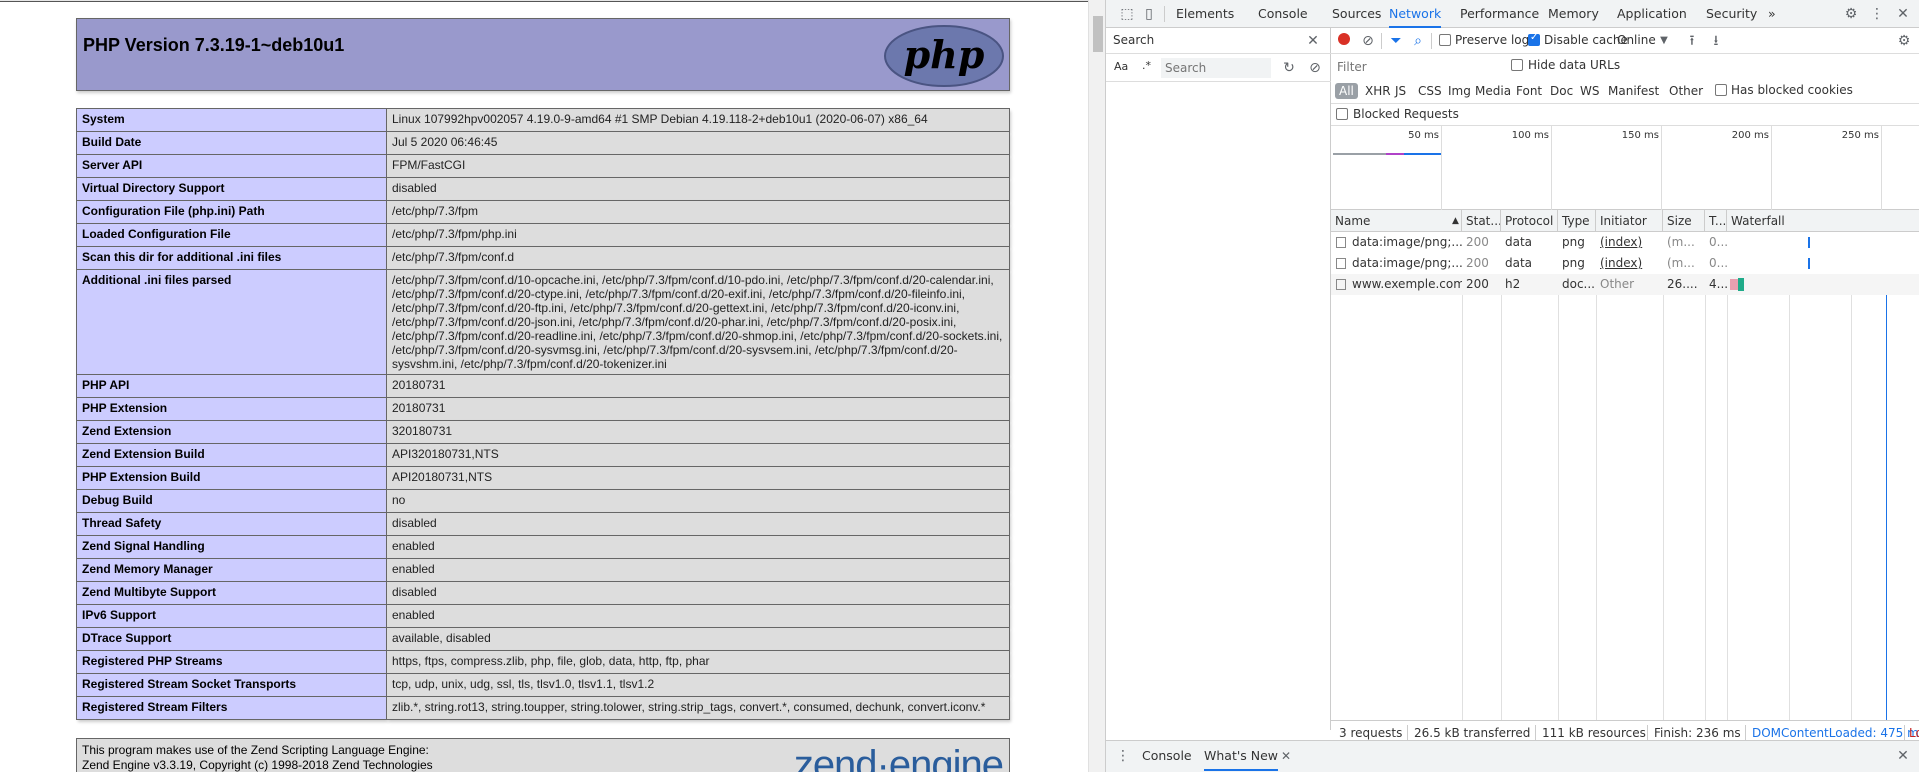 The height and width of the screenshot is (772, 1919). What do you see at coordinates (1823, 221) in the screenshot?
I see `col-waterfall: Waterfall` at bounding box center [1823, 221].